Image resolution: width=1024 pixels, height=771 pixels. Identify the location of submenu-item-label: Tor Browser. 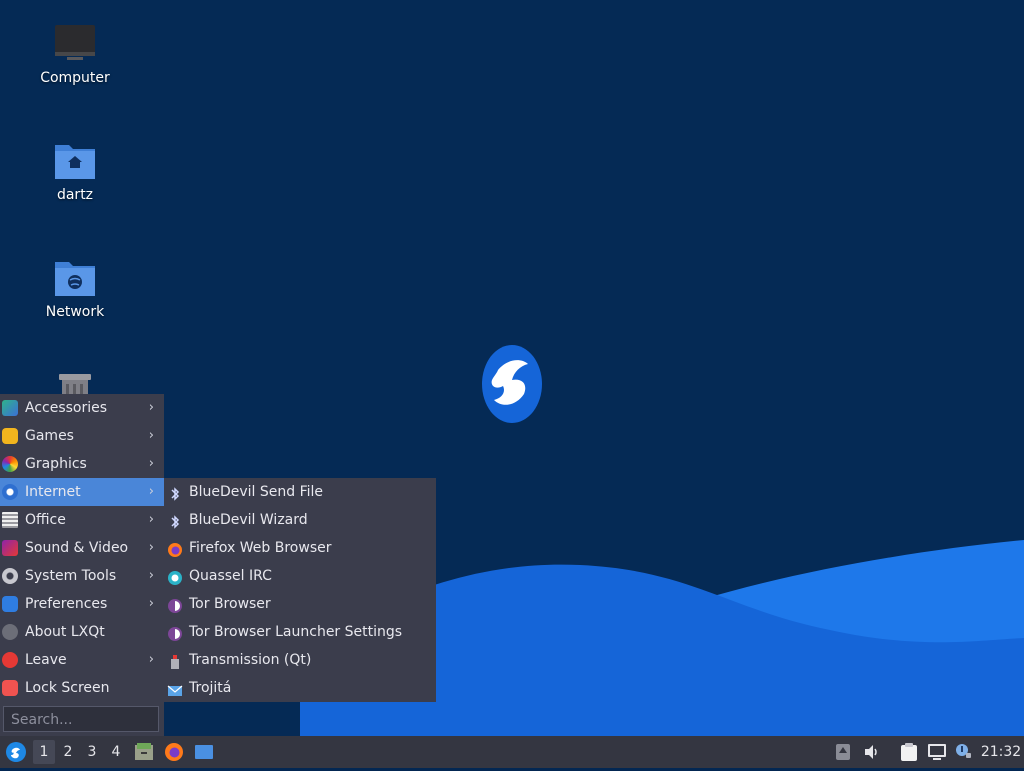
(230, 604).